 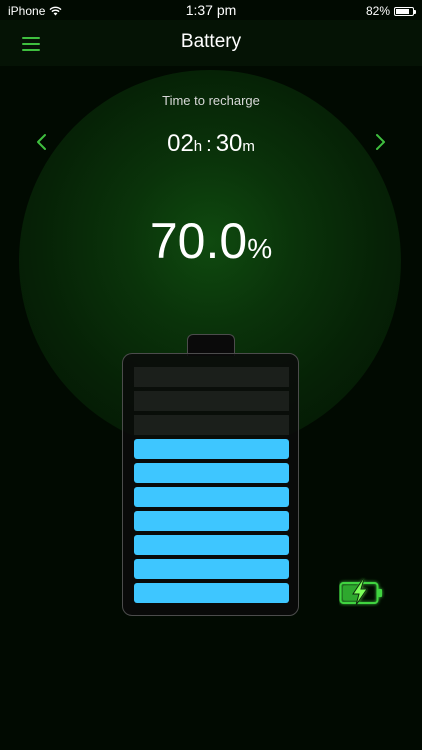 I want to click on status-bar: iPhone 1:37 pm 82%, so click(x=211, y=10).